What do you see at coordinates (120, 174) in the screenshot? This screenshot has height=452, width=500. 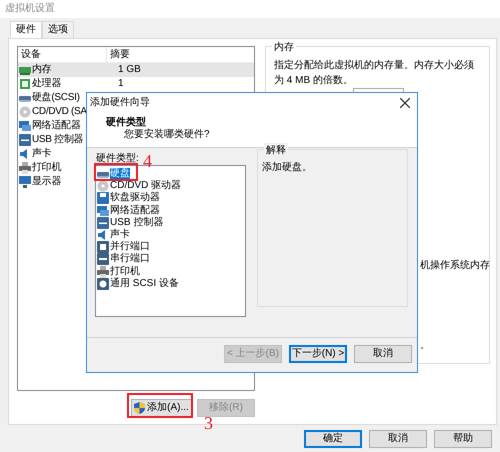 I see `list-item: 硬盘` at bounding box center [120, 174].